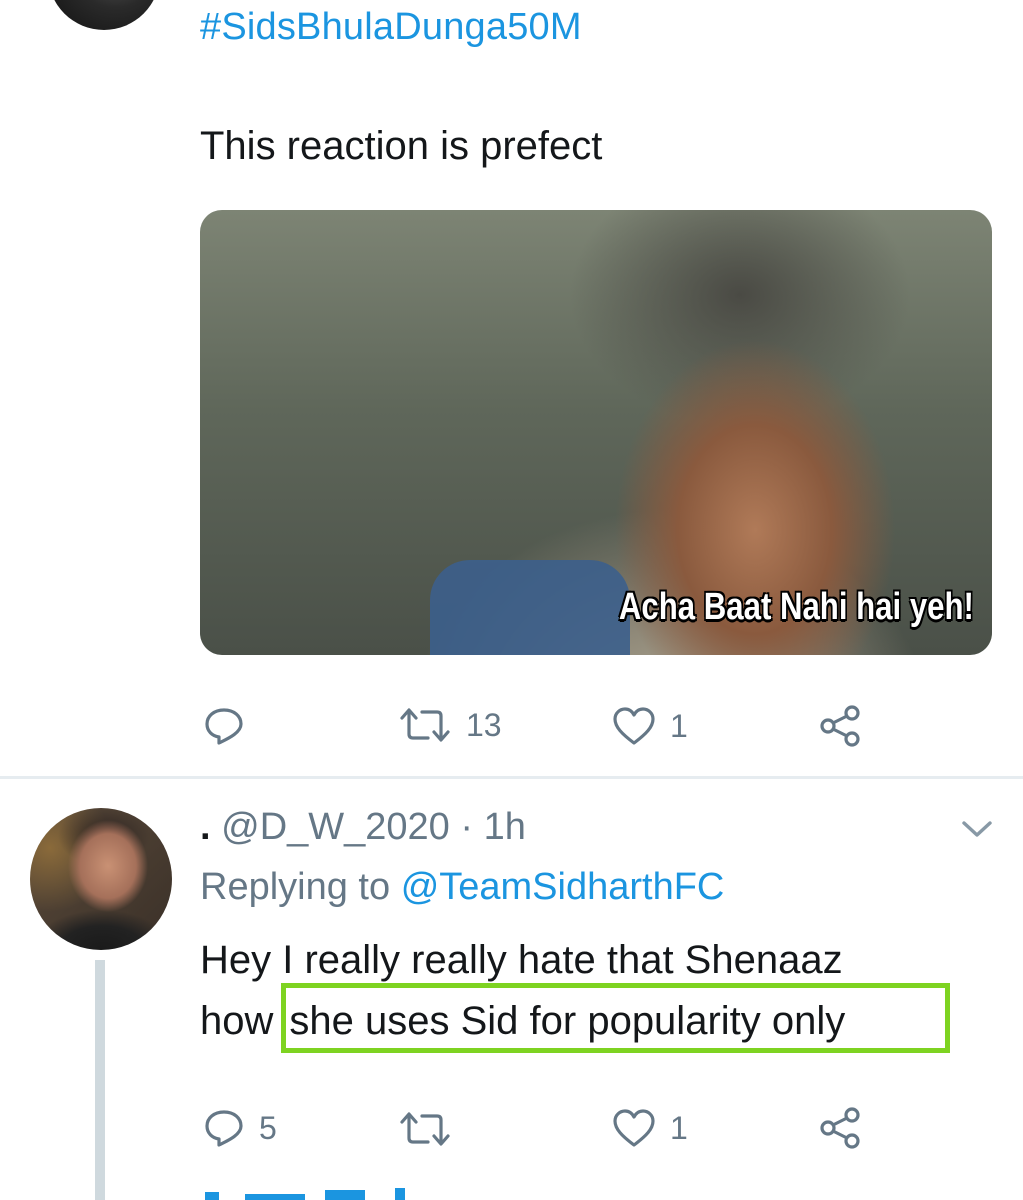  I want to click on user-handle: @D_W_2020, so click(335, 827).